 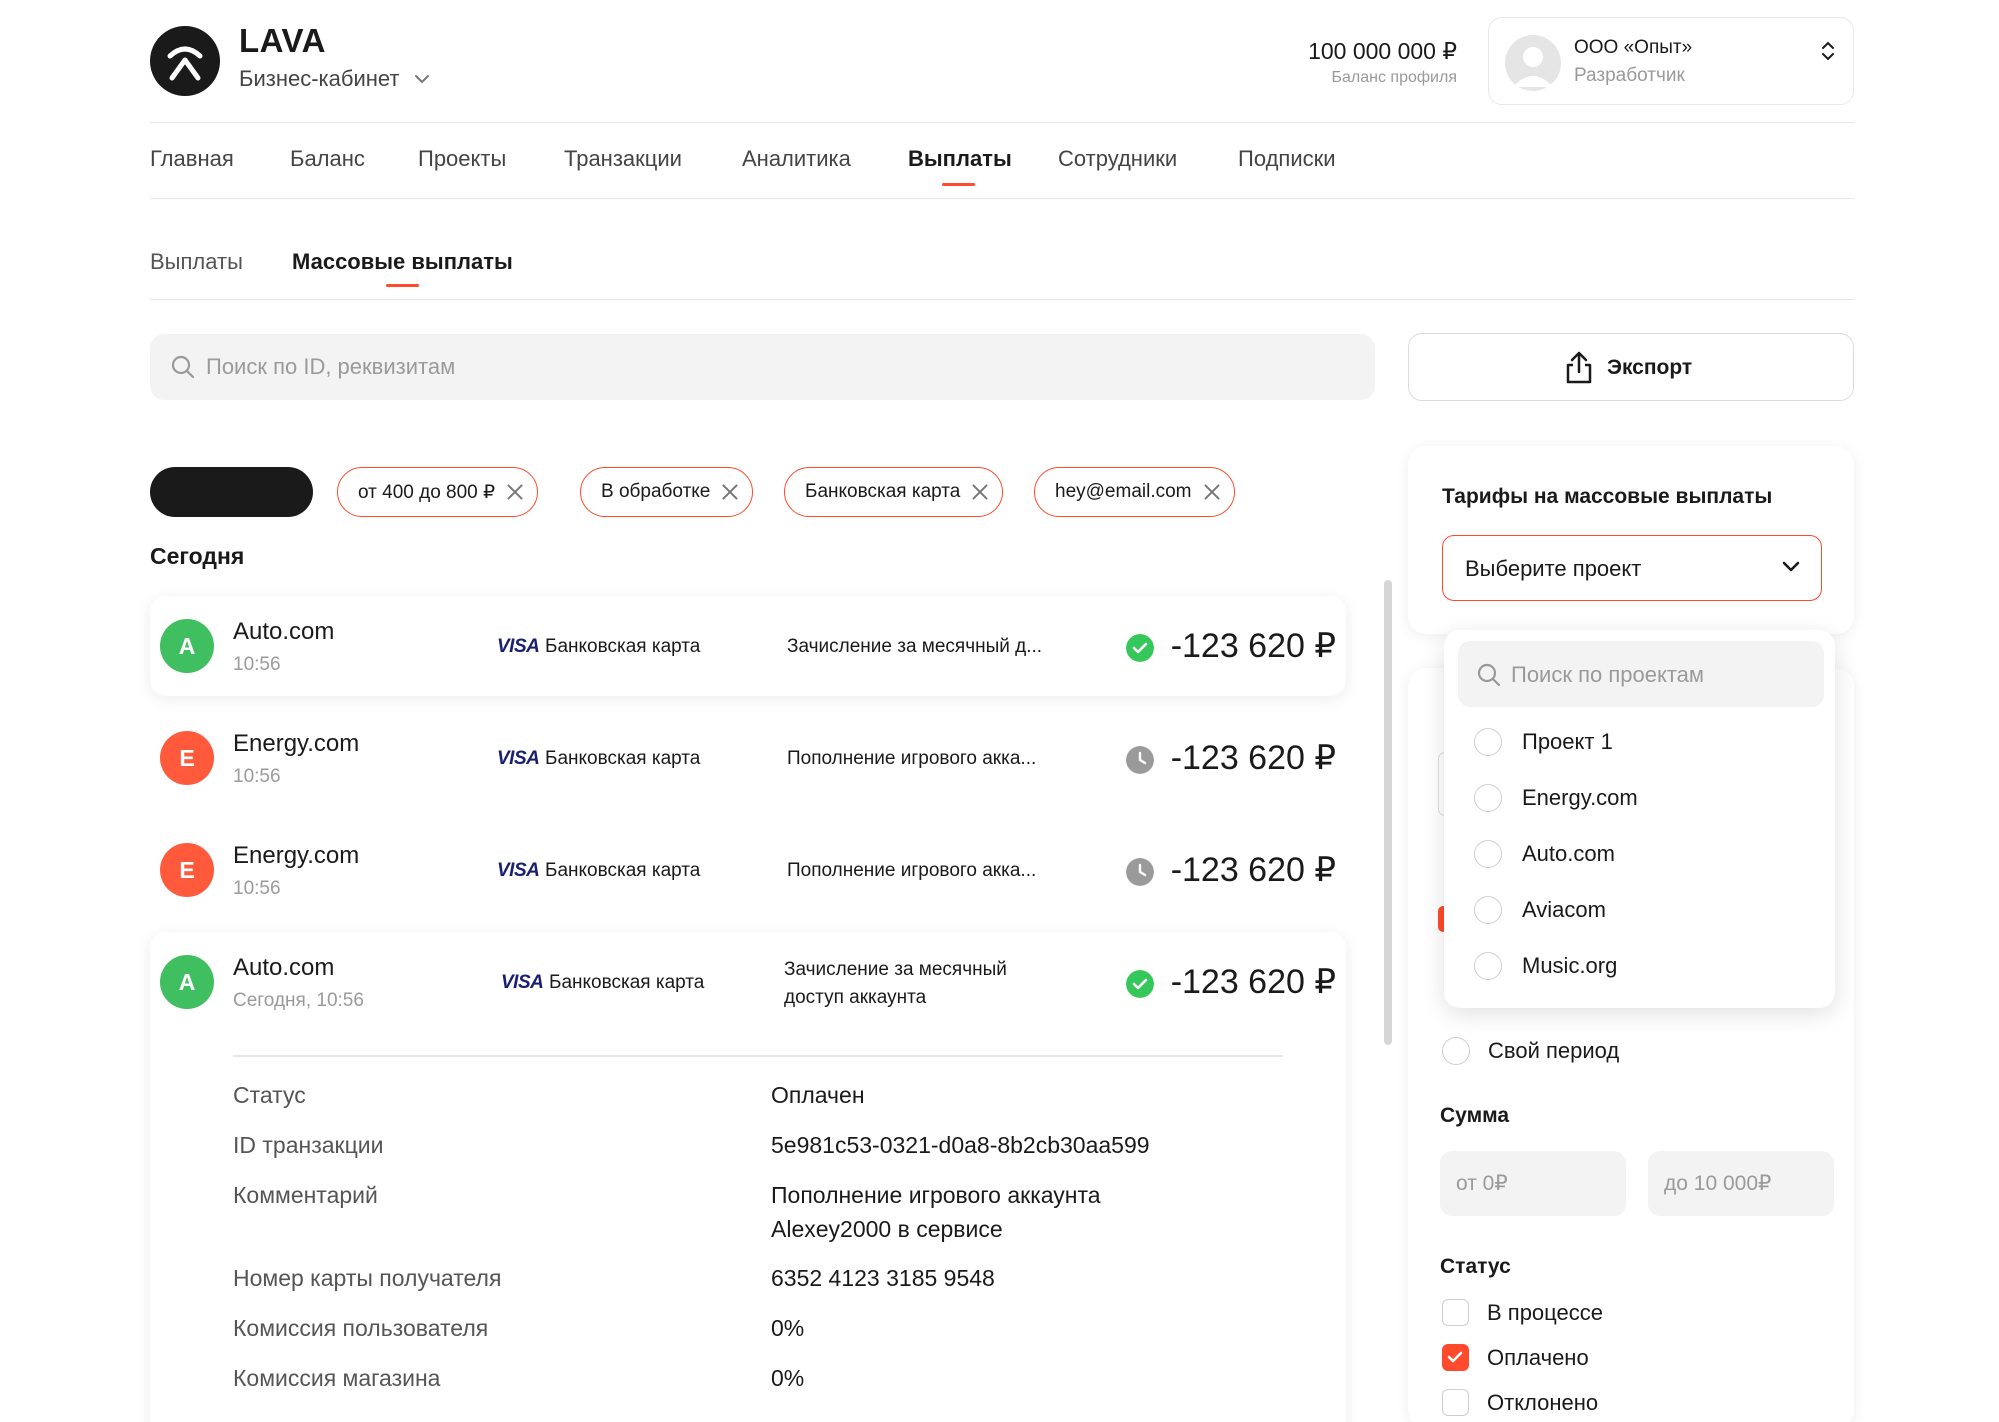 I want to click on project-search-input: Поиск по проектам, so click(x=1641, y=674).